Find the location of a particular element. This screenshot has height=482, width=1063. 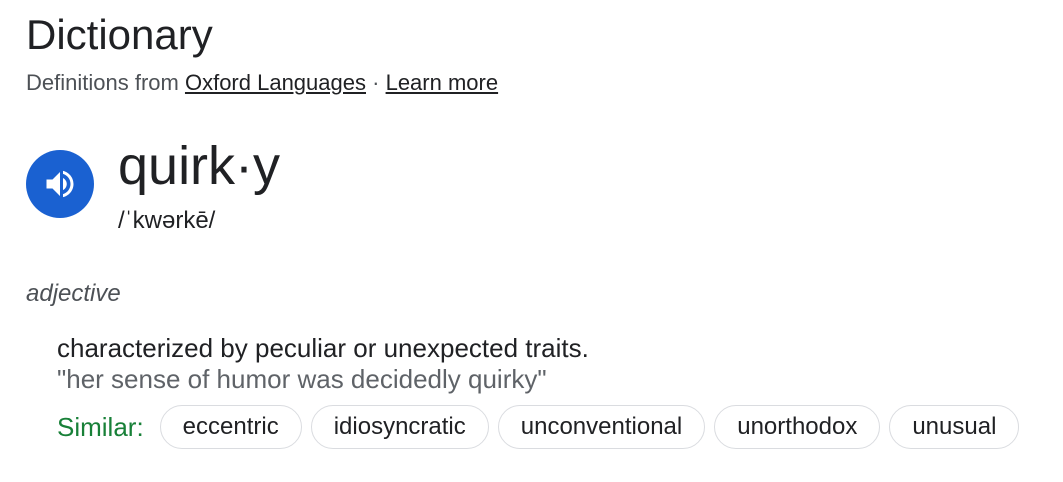

similar-label: Similar: is located at coordinates (100, 426).